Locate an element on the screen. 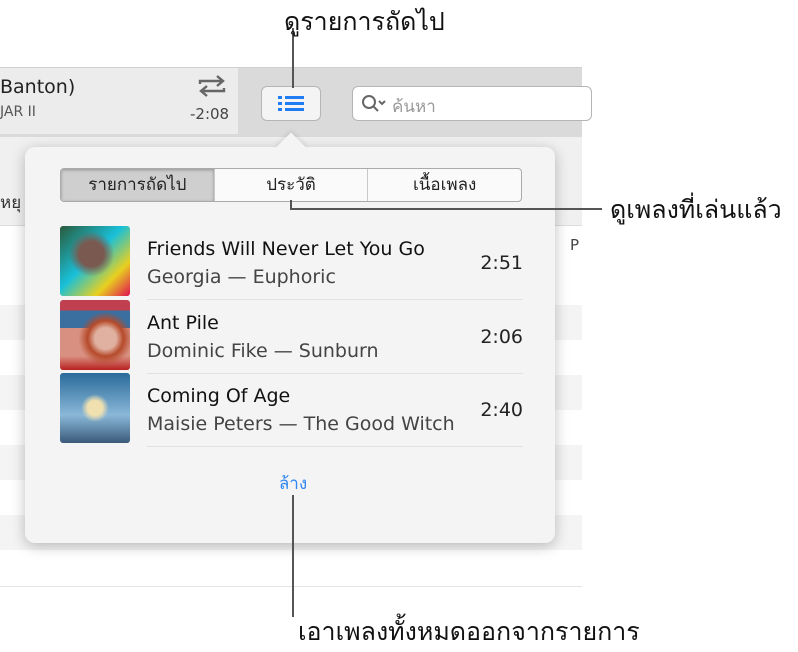  tab-lyrics: เนื้อเพลง is located at coordinates (444, 185).